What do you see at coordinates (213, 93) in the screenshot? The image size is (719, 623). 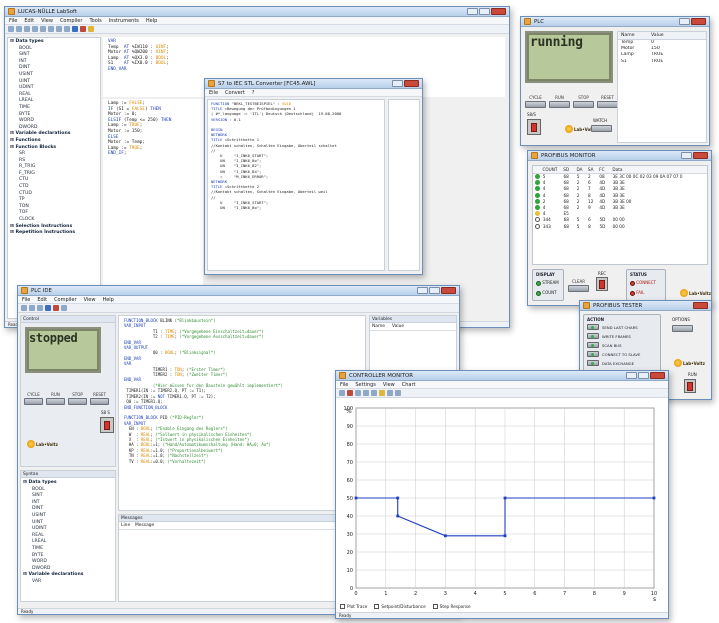 I see `menu-file: Eile` at bounding box center [213, 93].